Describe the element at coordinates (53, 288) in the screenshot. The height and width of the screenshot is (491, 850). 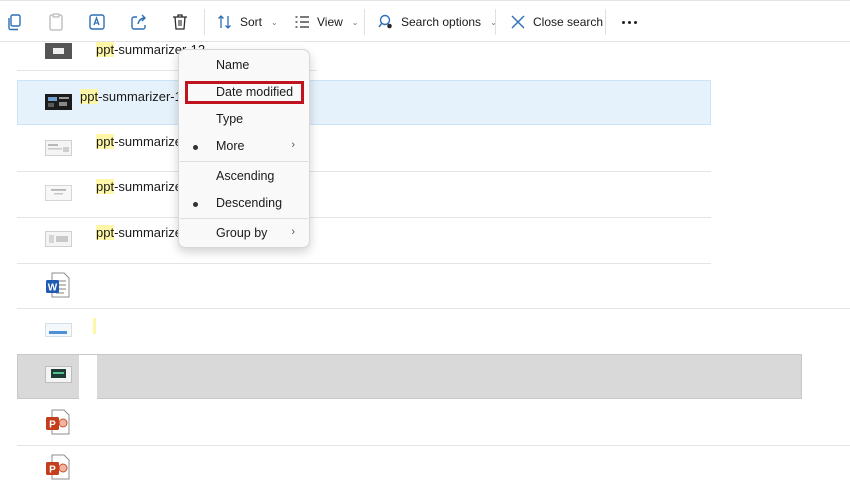
I see `svg-text: W` at that location.